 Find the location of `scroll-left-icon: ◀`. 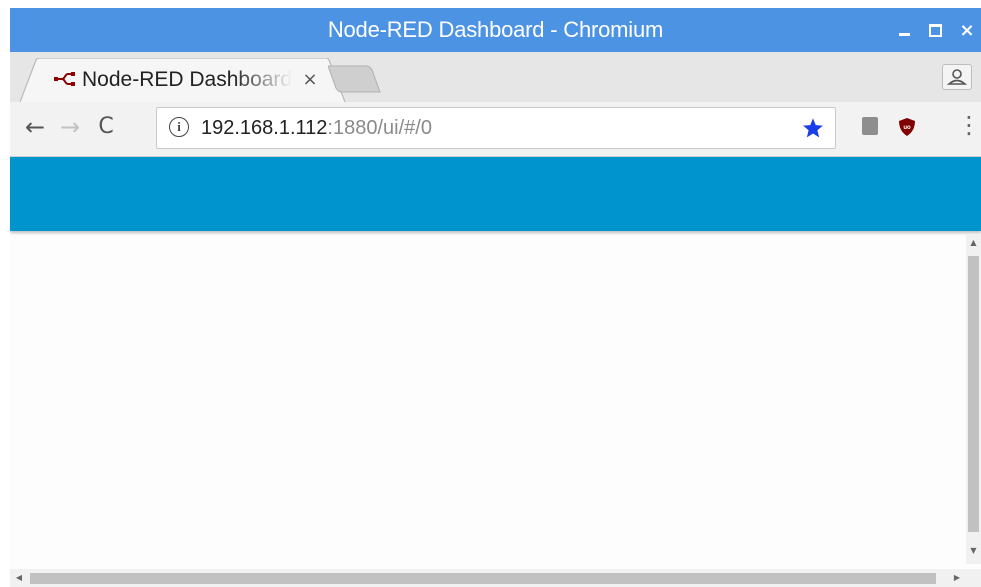

scroll-left-icon: ◀ is located at coordinates (19, 578).